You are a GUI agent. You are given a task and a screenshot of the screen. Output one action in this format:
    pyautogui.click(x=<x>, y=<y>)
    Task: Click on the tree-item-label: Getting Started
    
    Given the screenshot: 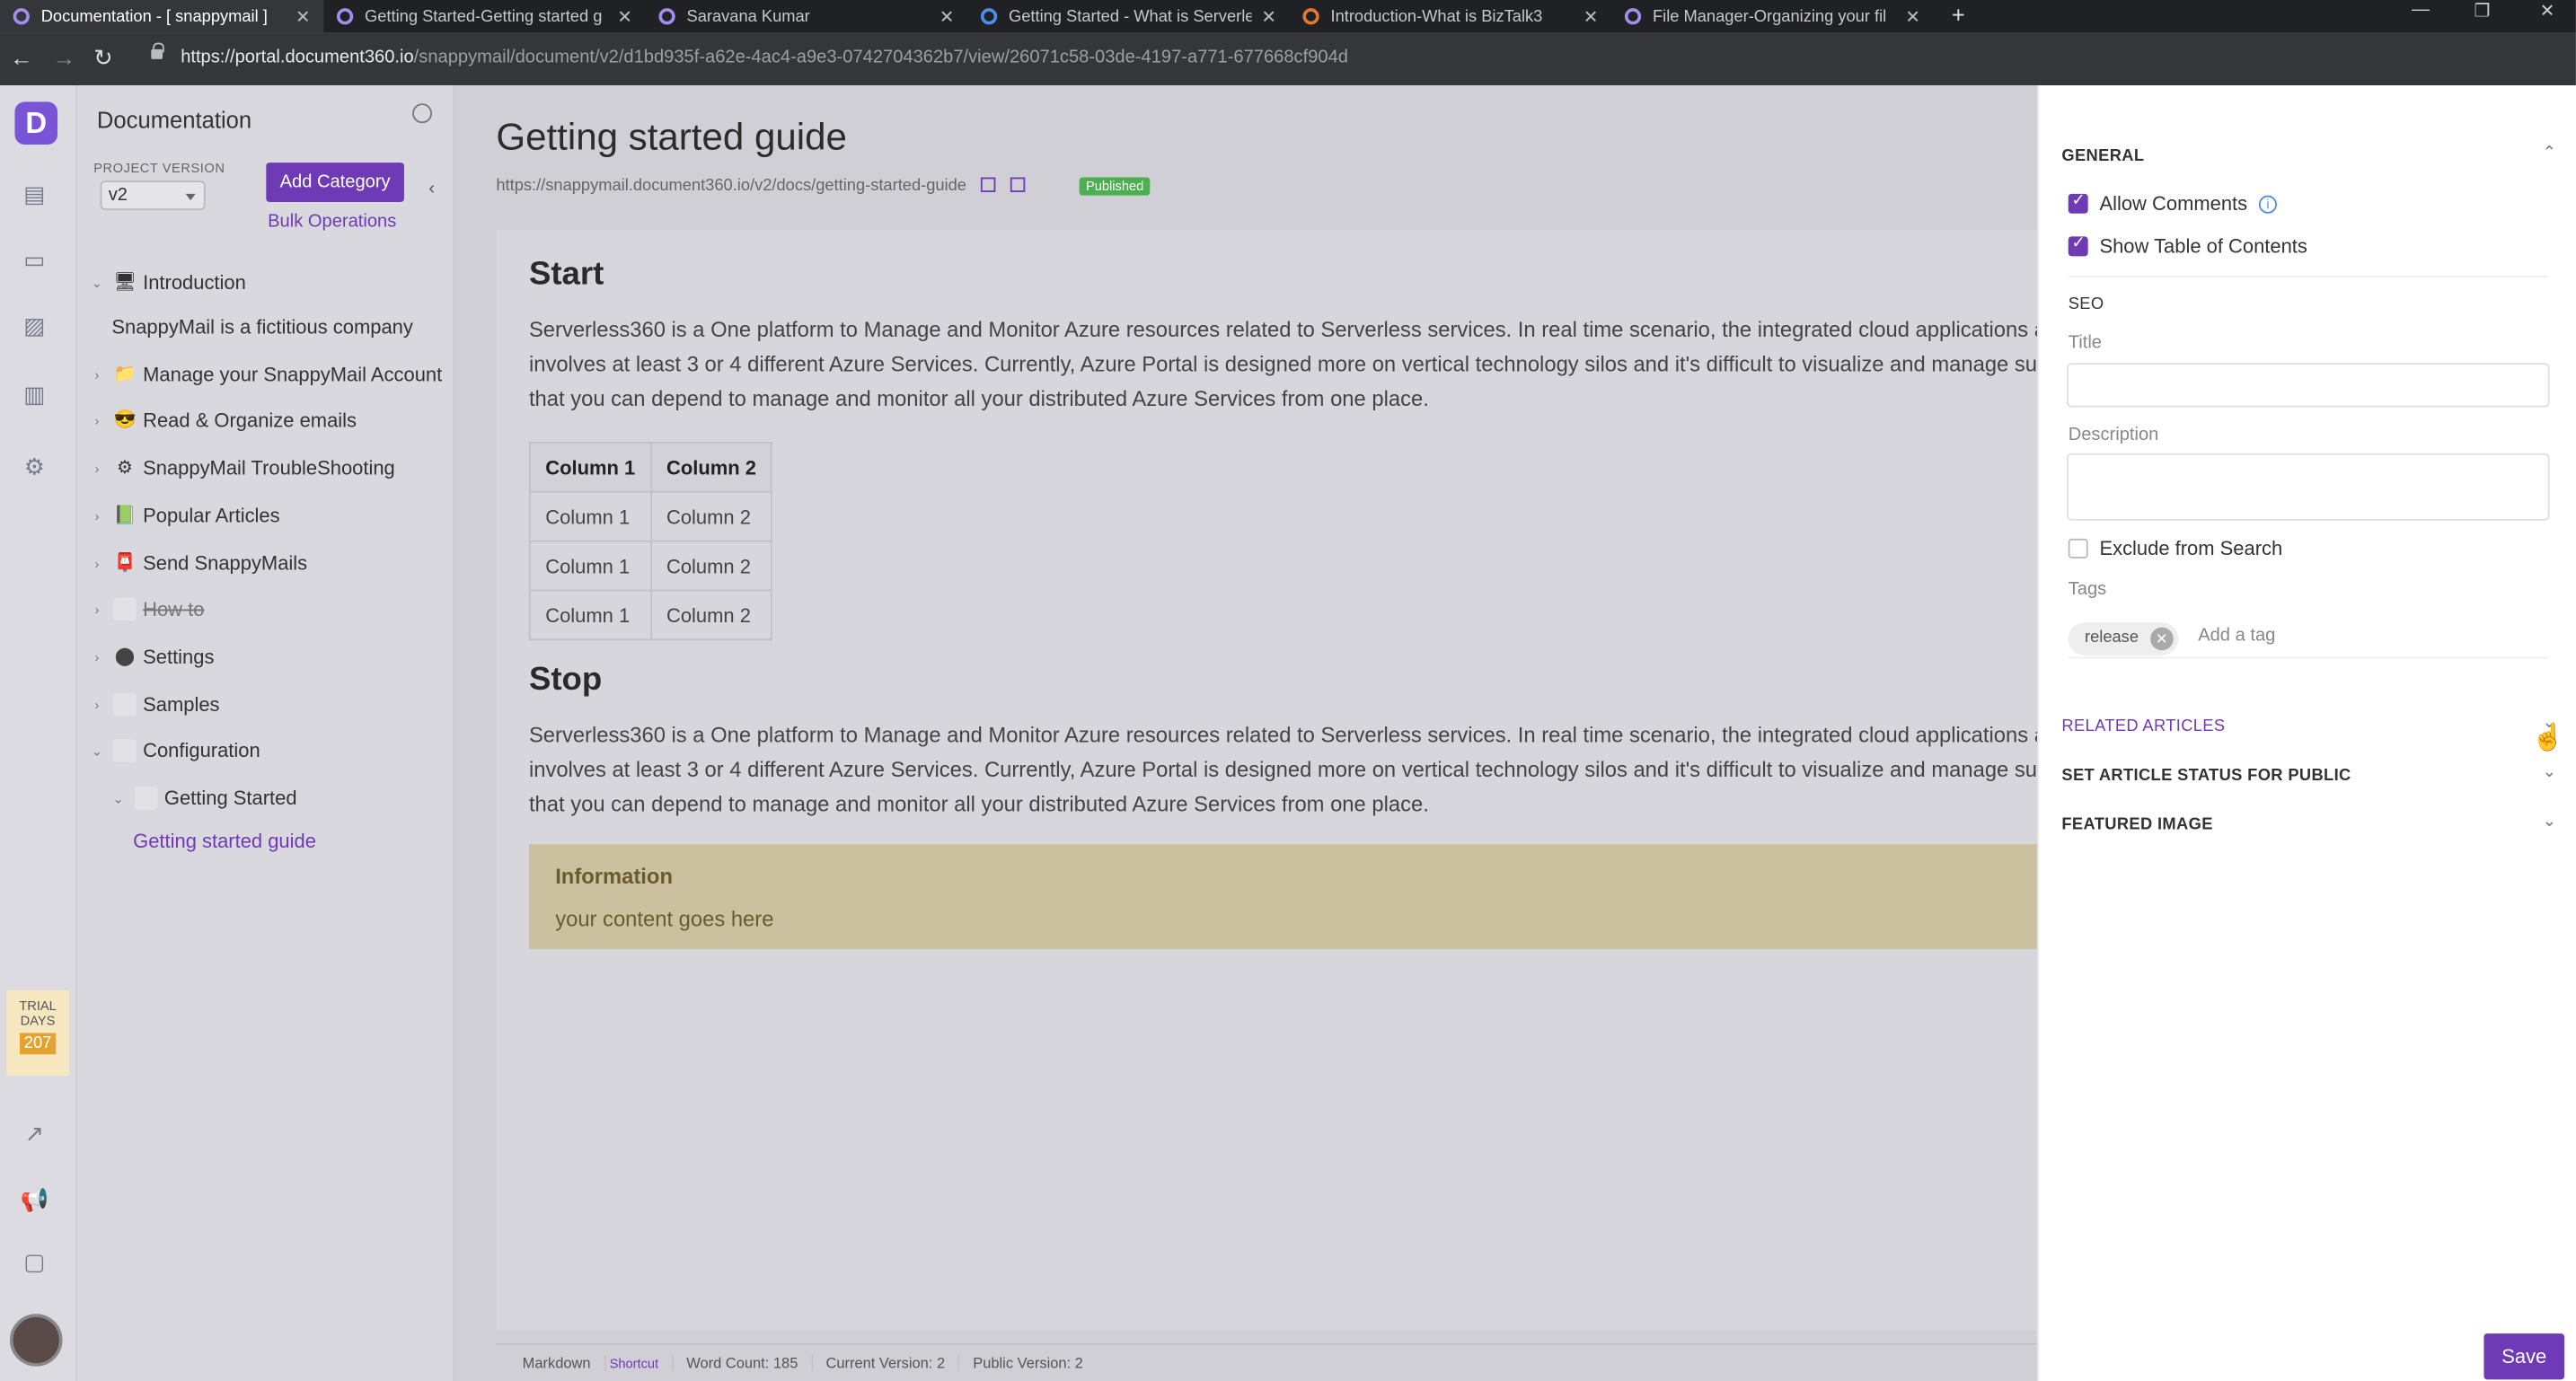 What is the action you would take?
    pyautogui.click(x=230, y=798)
    